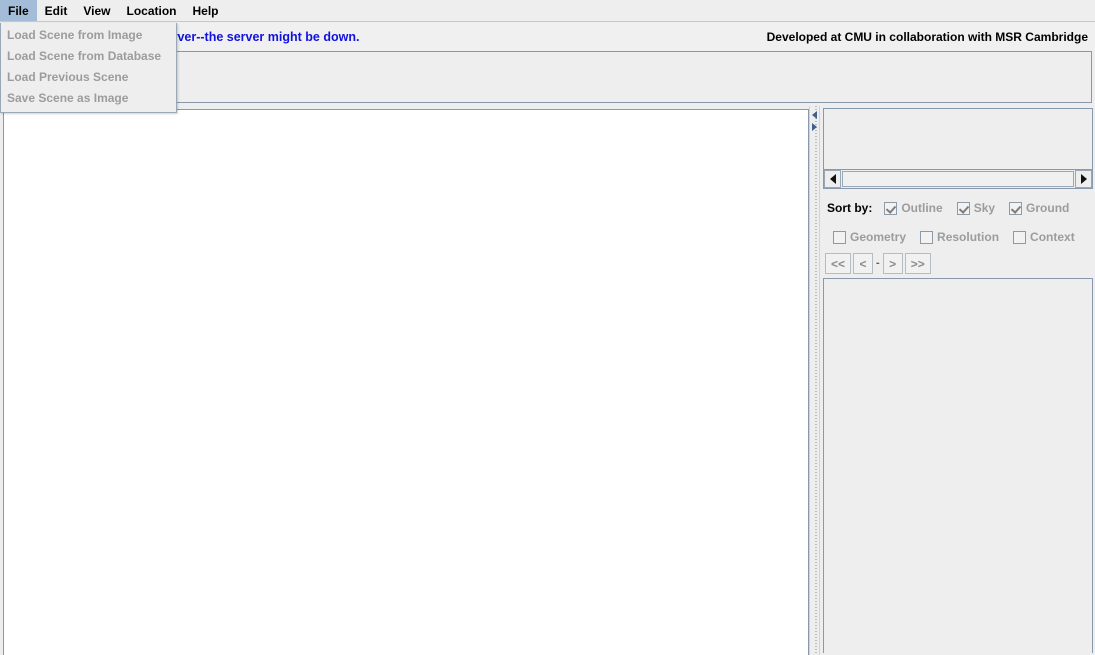 The width and height of the screenshot is (1095, 655). What do you see at coordinates (151, 10) in the screenshot?
I see `menu-location: Location` at bounding box center [151, 10].